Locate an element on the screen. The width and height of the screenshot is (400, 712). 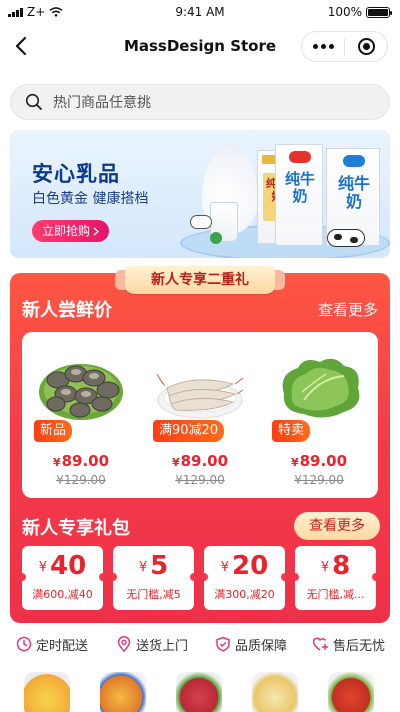
grain-category-icon is located at coordinates (275, 692).